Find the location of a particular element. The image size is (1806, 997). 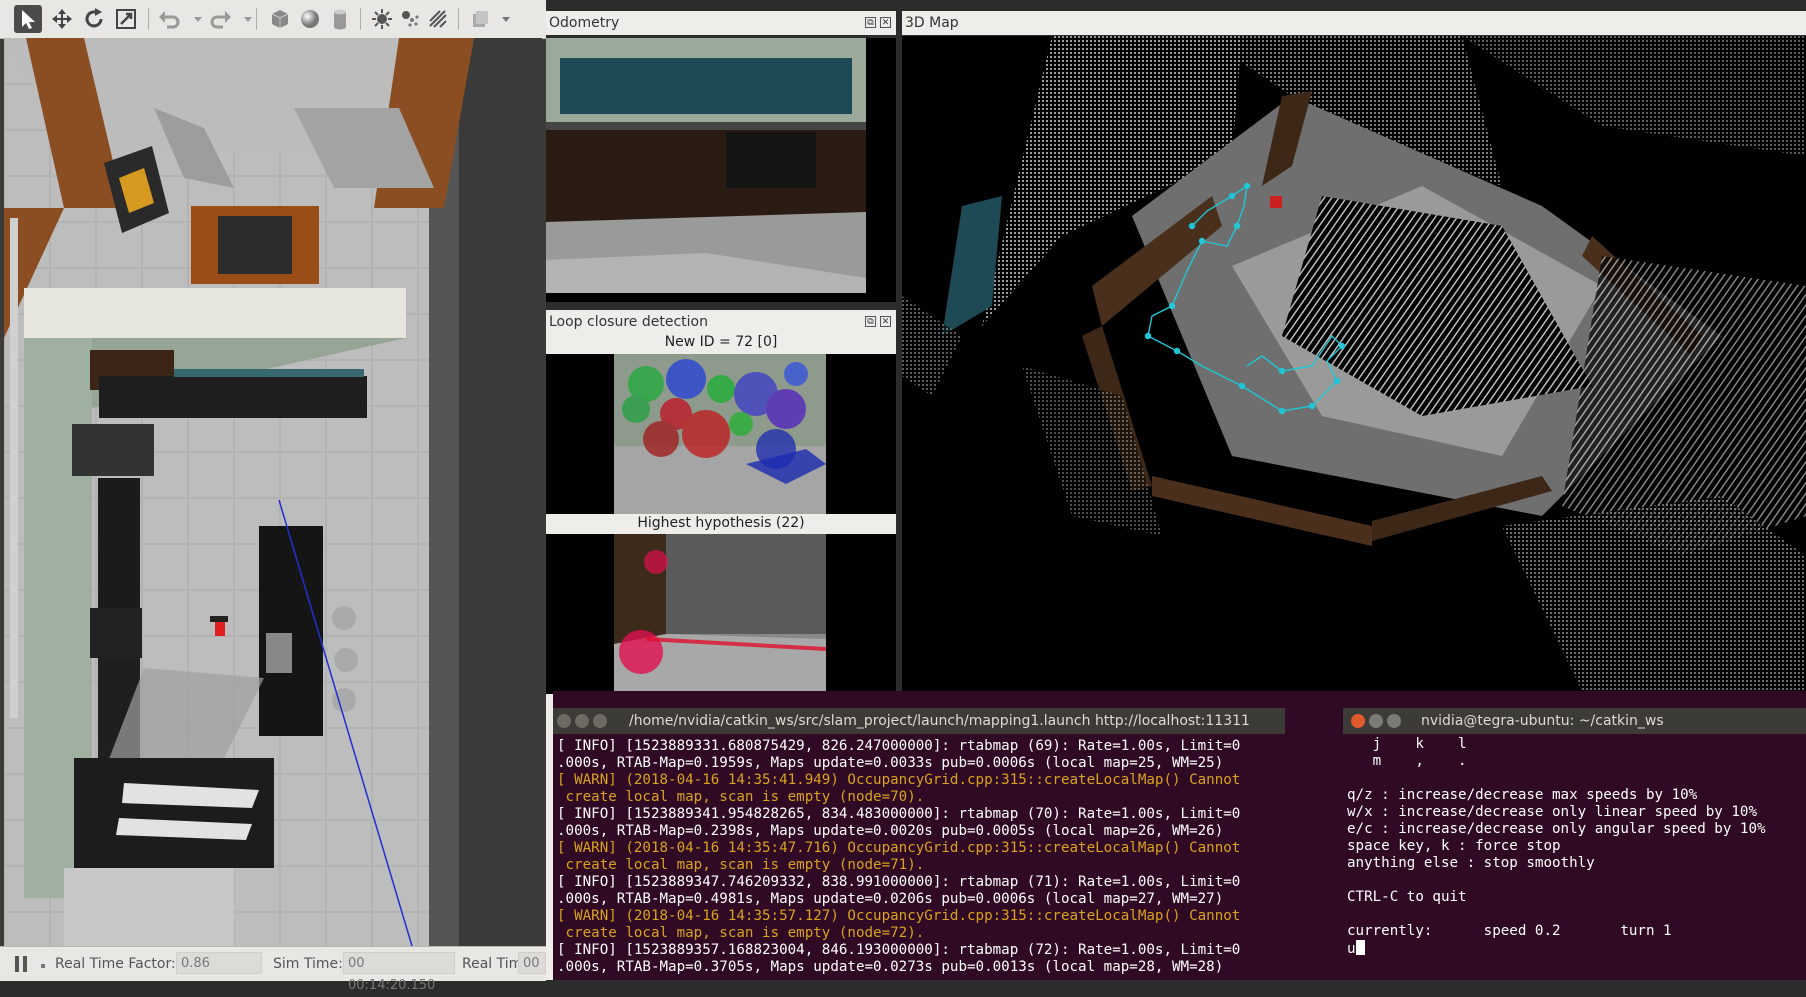

terminal-line: space key, k : force stop is located at coordinates (1454, 846).